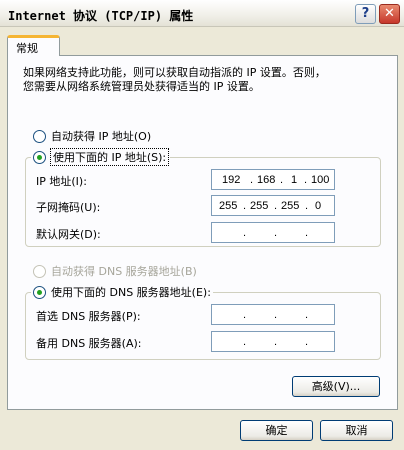  I want to click on radio-manual-dns-label: 使用下面的 DNS 服务器地址(E):, so click(131, 292).